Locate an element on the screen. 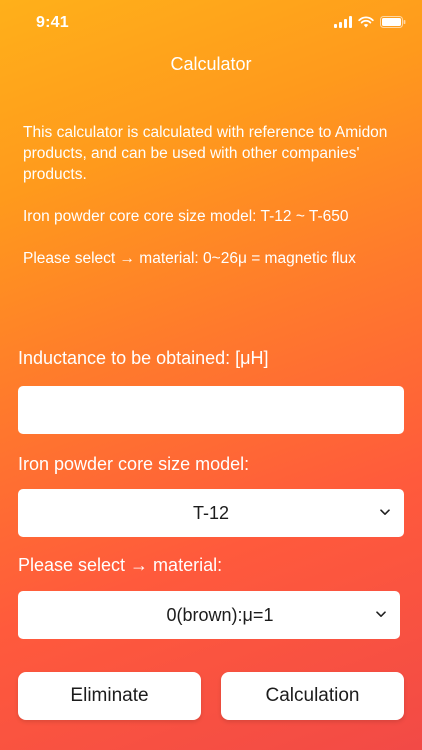 This screenshot has height=750, width=422. inductance-label: Inductance to be obtained: [μH] is located at coordinates (143, 358).